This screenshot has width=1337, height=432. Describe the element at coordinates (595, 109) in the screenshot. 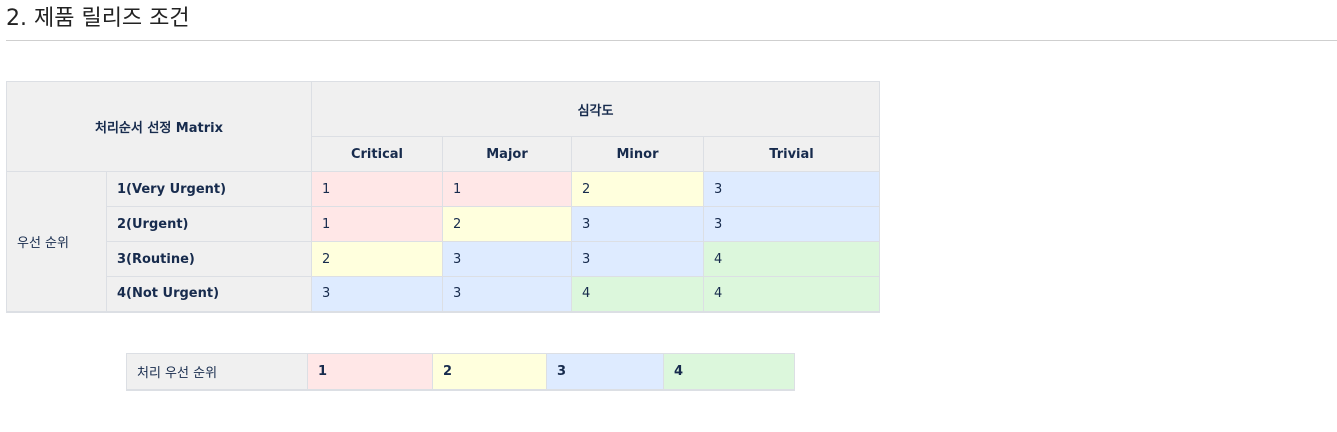

I see `severity-header: 심각도` at that location.